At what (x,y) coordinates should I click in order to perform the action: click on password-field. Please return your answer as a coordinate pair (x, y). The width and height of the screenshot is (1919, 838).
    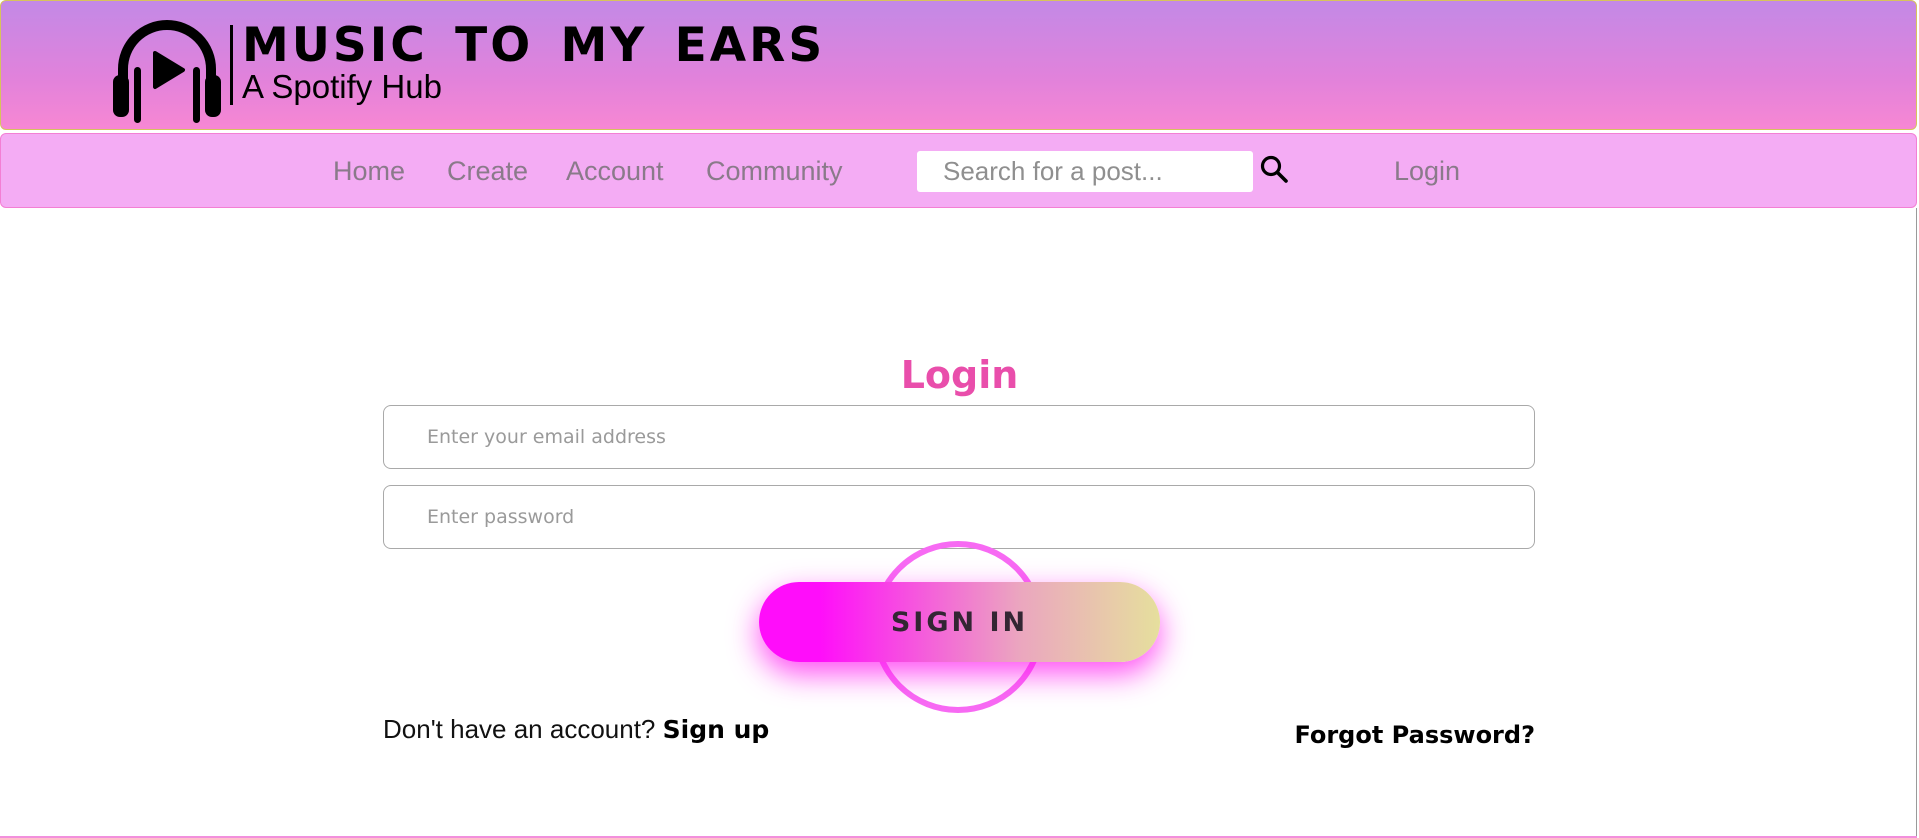
    Looking at the image, I should click on (959, 517).